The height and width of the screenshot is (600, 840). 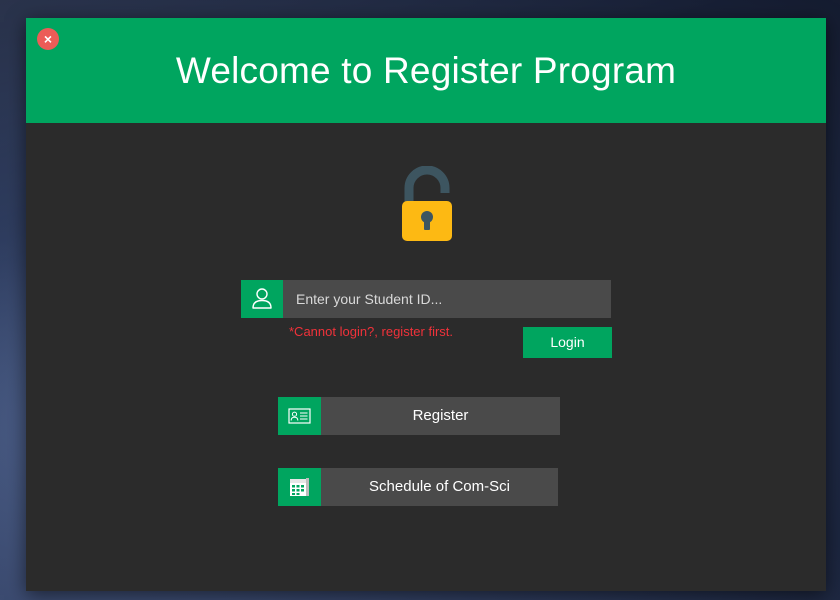 I want to click on padlock-icon, so click(x=427, y=203).